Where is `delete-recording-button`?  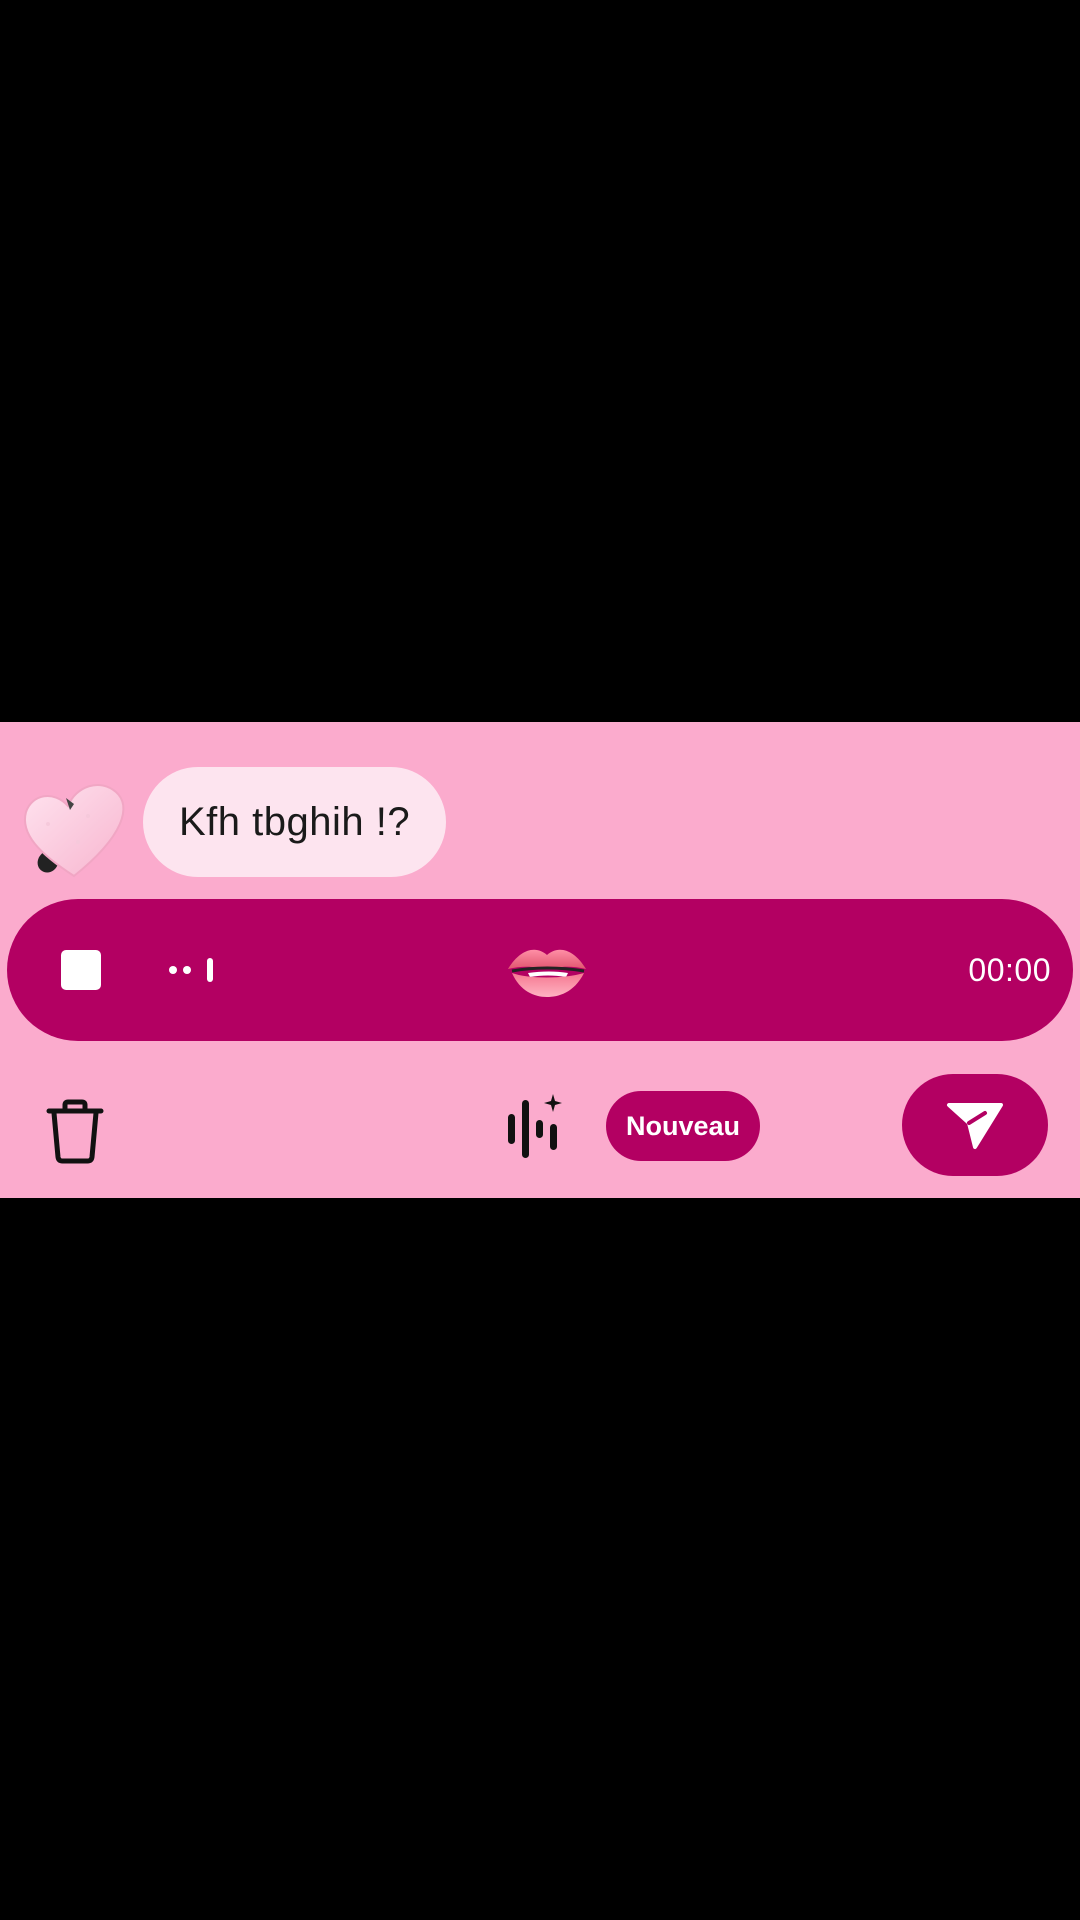 delete-recording-button is located at coordinates (75, 1132).